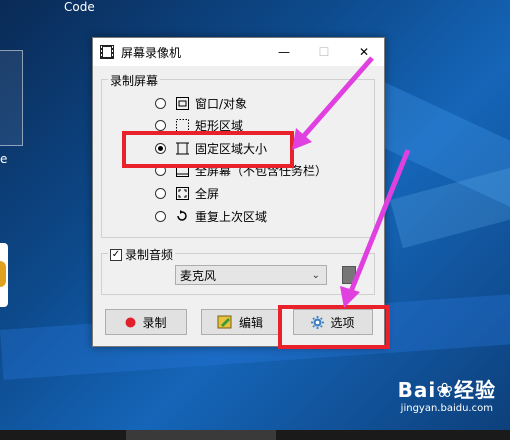 This screenshot has height=440, width=510. I want to click on arrow-to-options, so click(379, 222).